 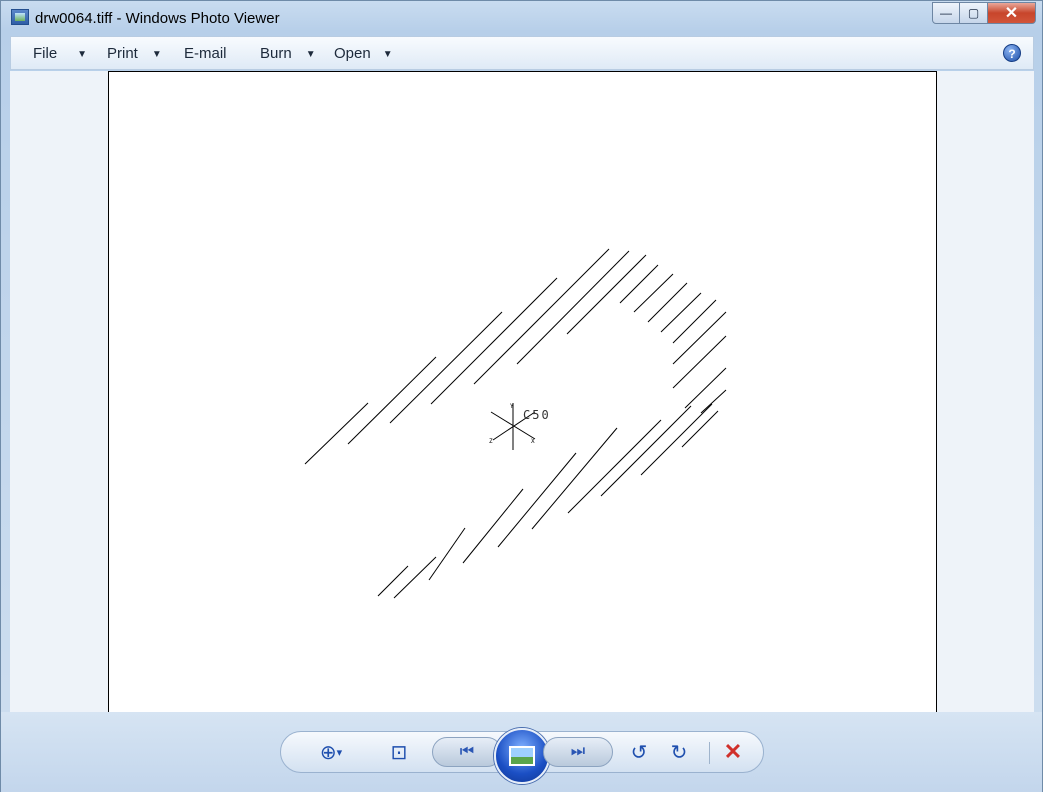 What do you see at coordinates (512, 406) in the screenshot?
I see `triad-y-label: Y` at bounding box center [512, 406].